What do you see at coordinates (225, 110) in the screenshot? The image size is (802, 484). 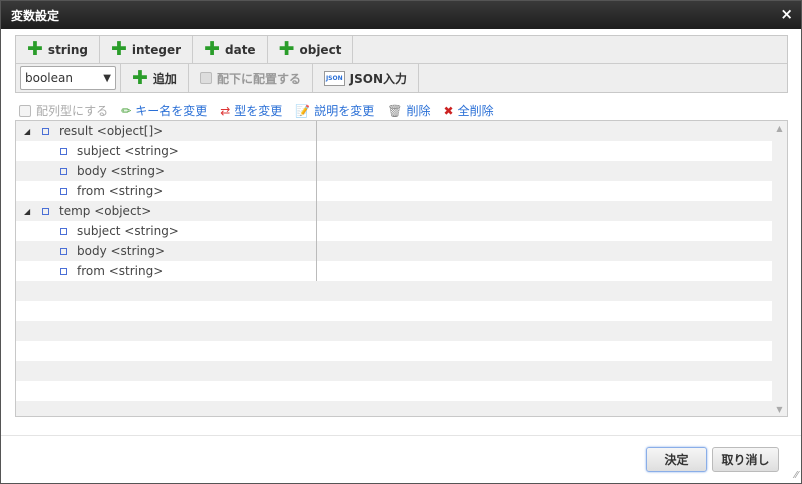 I see `swap-icon: ⇄` at bounding box center [225, 110].